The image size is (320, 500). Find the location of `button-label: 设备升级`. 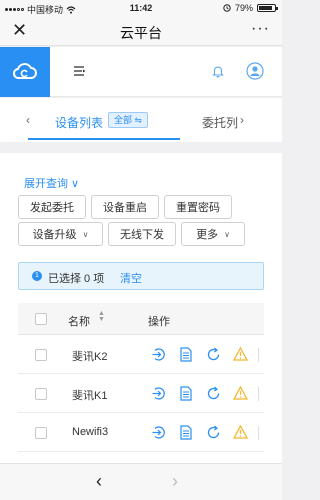

button-label: 设备升级 is located at coordinates (54, 235).